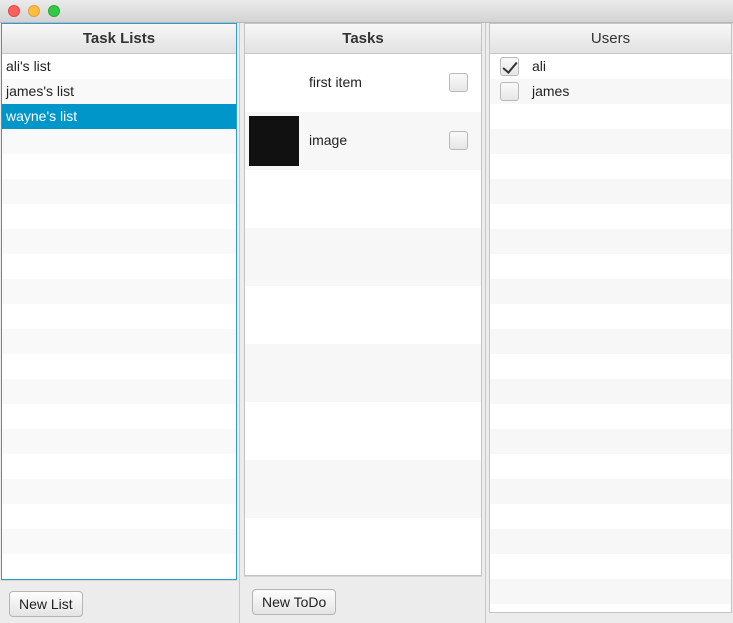 The image size is (733, 623). I want to click on tasks-footer: New ToDo, so click(363, 599).